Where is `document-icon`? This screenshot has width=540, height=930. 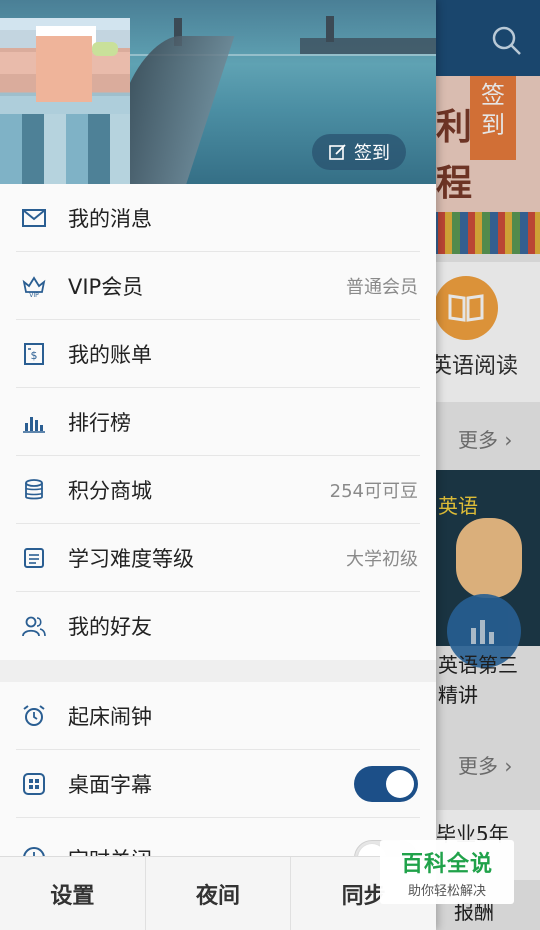 document-icon is located at coordinates (34, 558).